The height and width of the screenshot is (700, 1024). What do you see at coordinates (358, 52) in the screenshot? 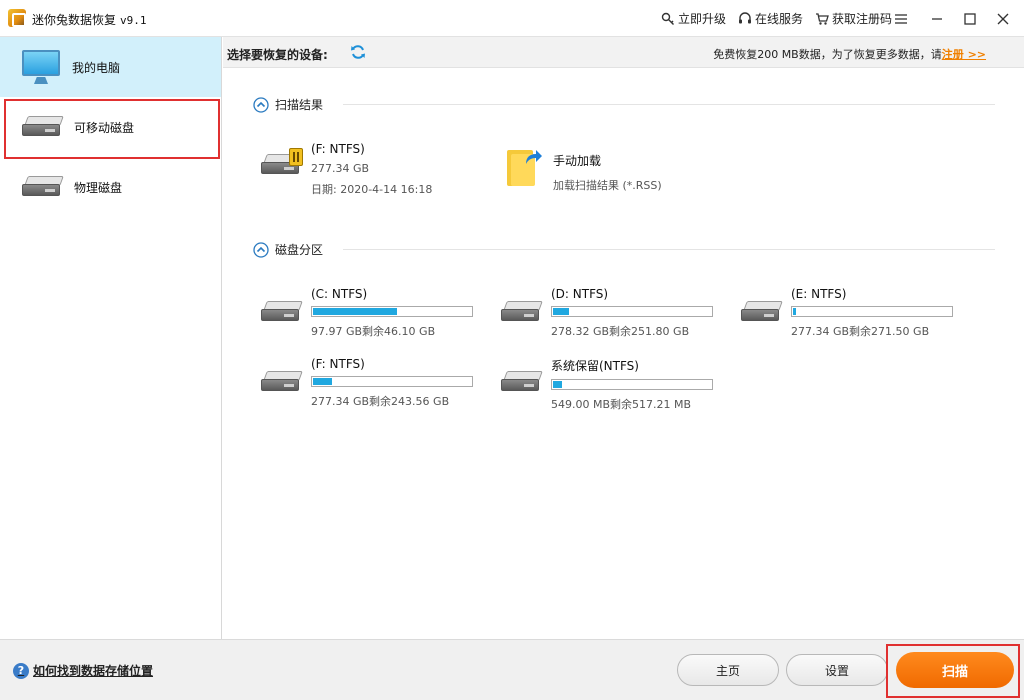
I see `refresh-icon` at bounding box center [358, 52].